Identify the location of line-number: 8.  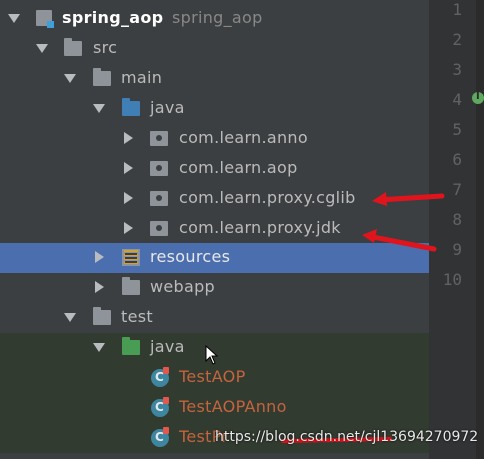
(457, 219).